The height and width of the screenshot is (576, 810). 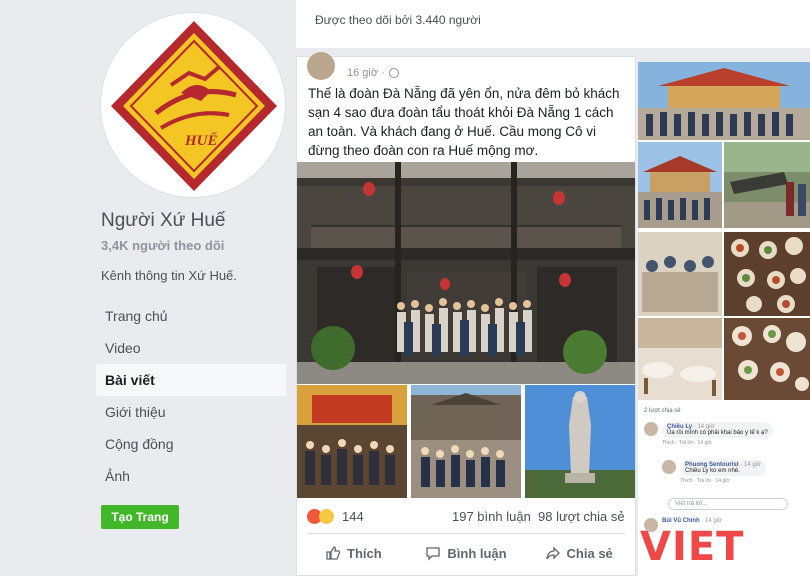 I want to click on share-icon, so click(x=552, y=553).